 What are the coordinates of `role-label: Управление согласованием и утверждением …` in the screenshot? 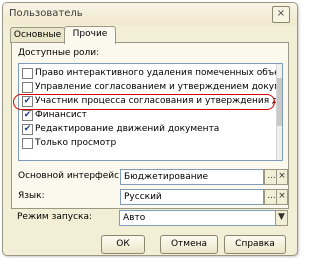 It's located at (159, 87).